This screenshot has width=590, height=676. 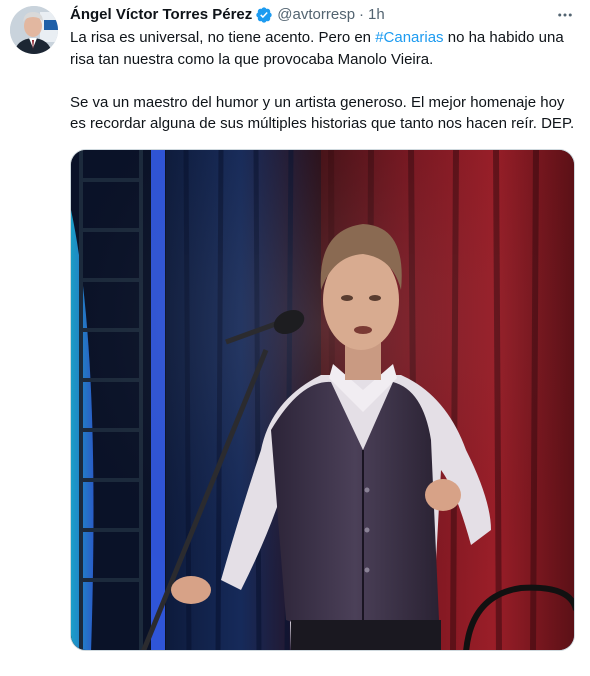 What do you see at coordinates (316, 15) in the screenshot?
I see `author-handle: @avtorresp` at bounding box center [316, 15].